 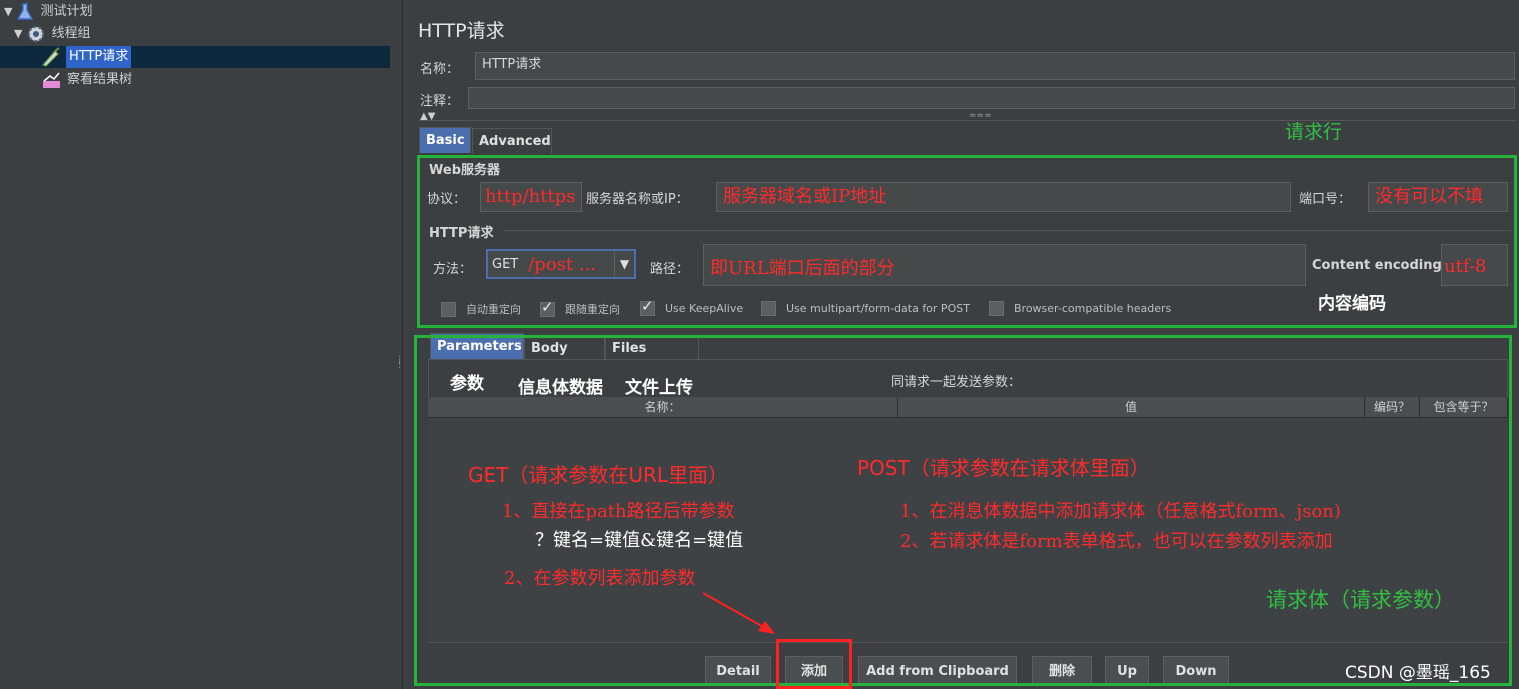 I want to click on tree-item-test-plan: ▼ 测试计划, so click(x=48, y=12).